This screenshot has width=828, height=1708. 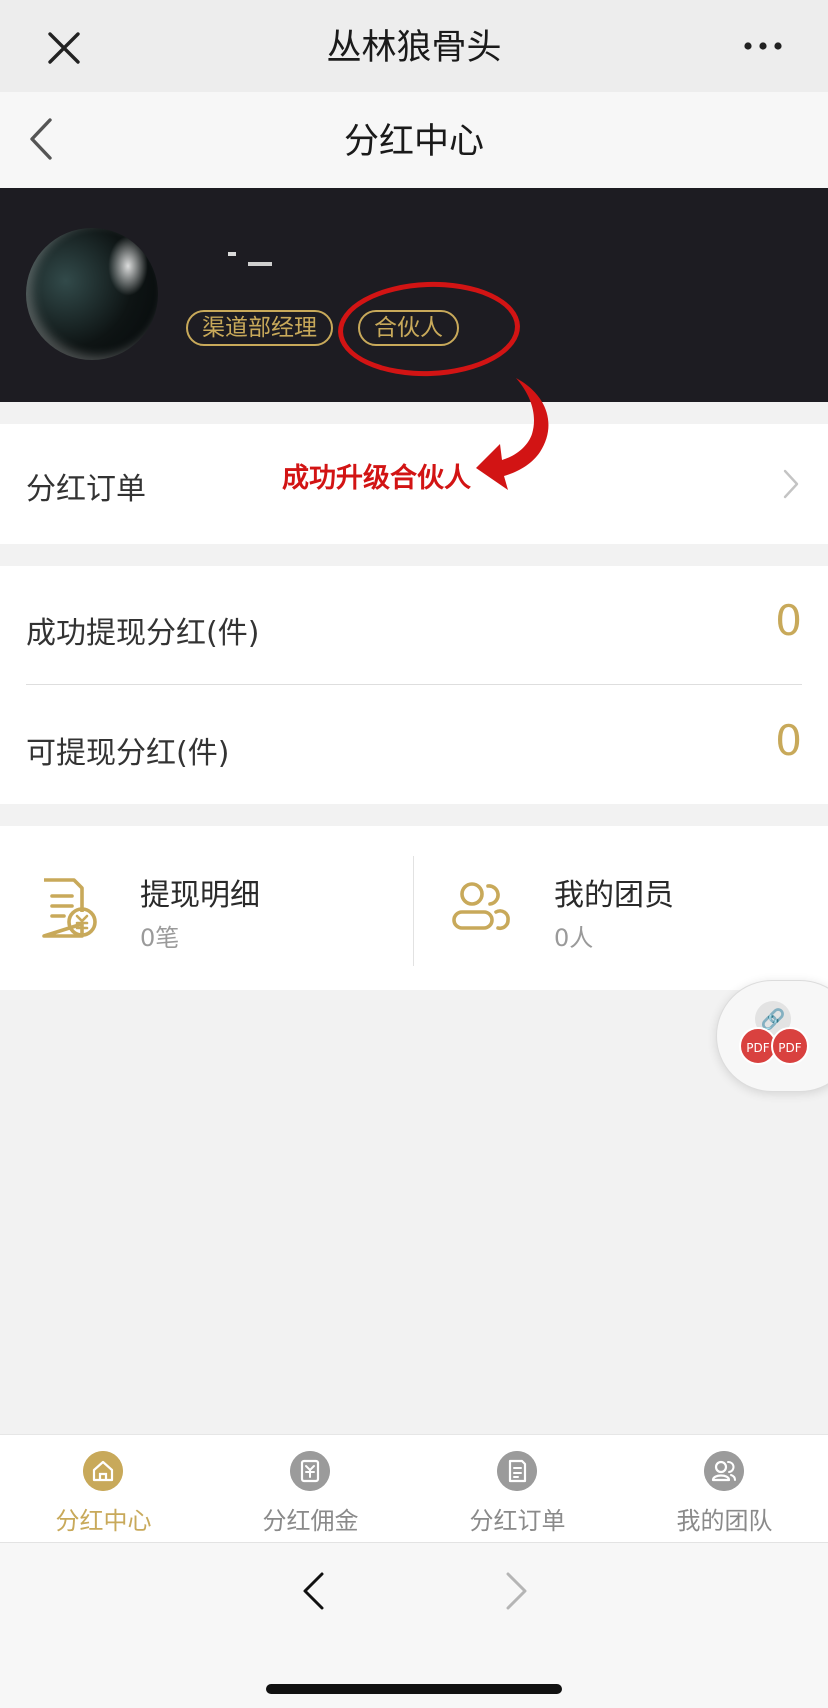 What do you see at coordinates (481, 906) in the screenshot?
I see `team-members-icon` at bounding box center [481, 906].